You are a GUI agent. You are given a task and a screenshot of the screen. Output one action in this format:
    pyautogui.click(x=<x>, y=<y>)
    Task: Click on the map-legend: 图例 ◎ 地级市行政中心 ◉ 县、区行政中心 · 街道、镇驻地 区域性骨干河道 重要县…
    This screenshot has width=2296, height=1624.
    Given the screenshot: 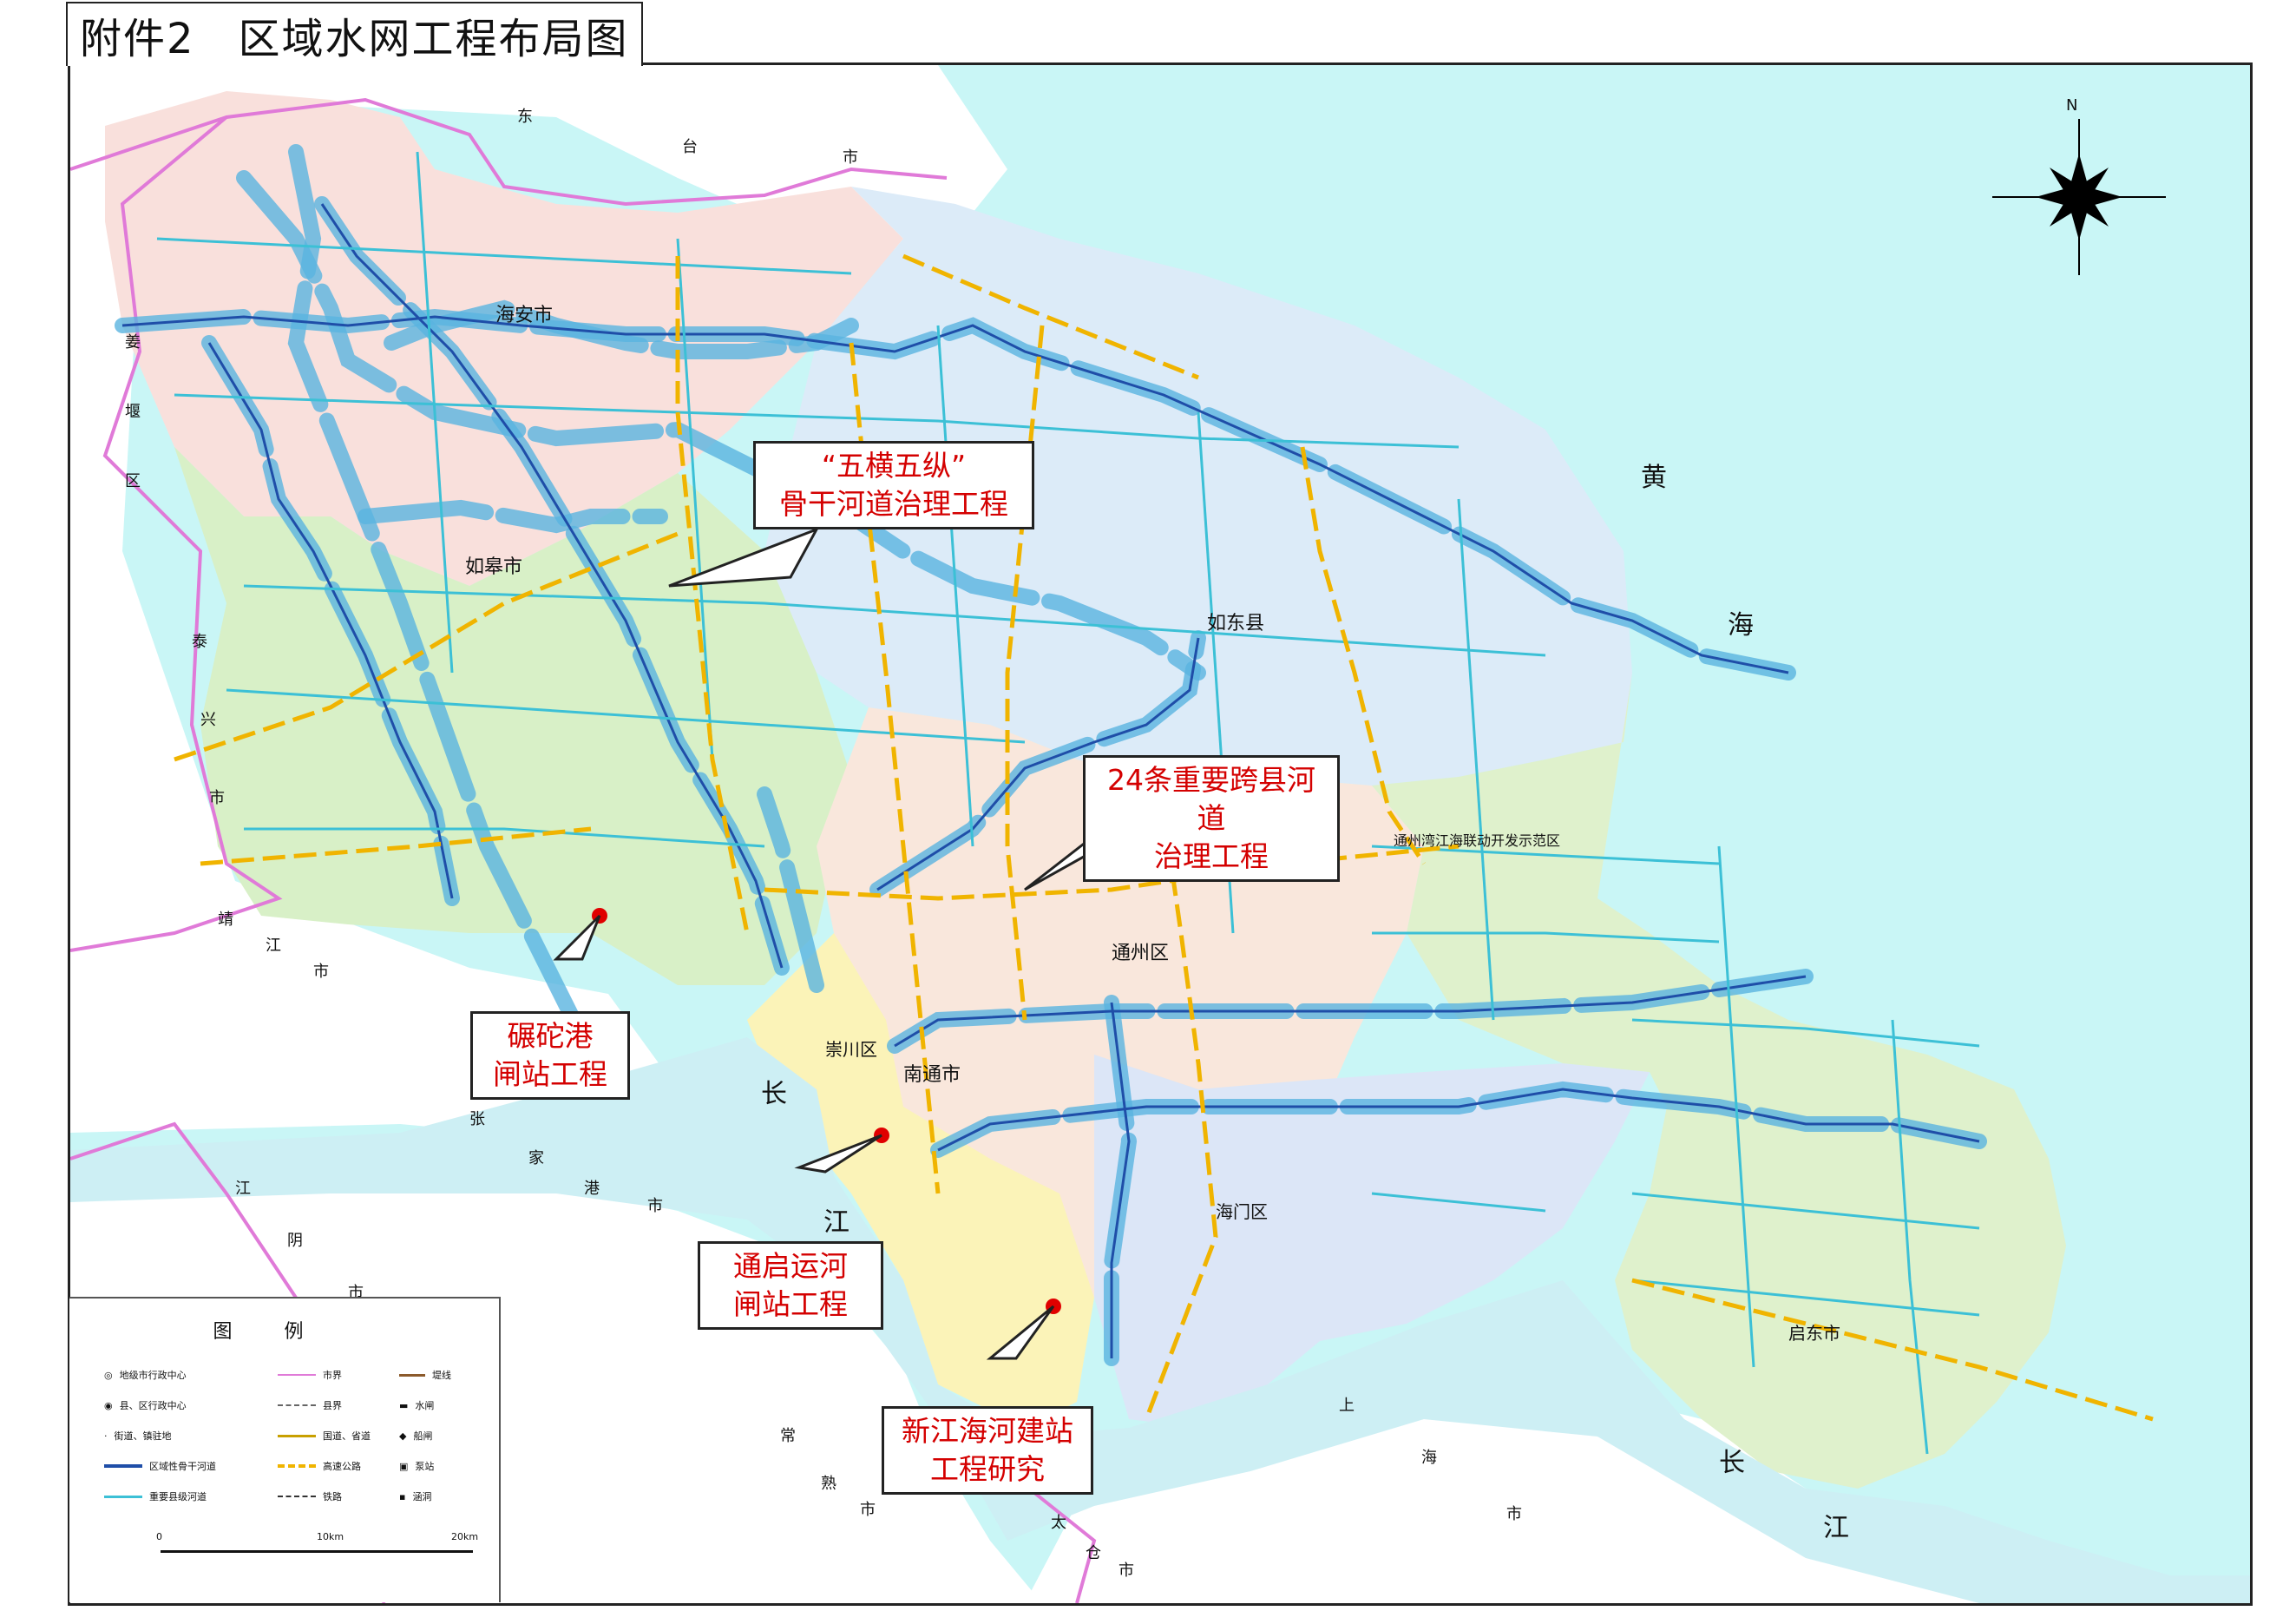 What is the action you would take?
    pyautogui.click(x=285, y=1449)
    